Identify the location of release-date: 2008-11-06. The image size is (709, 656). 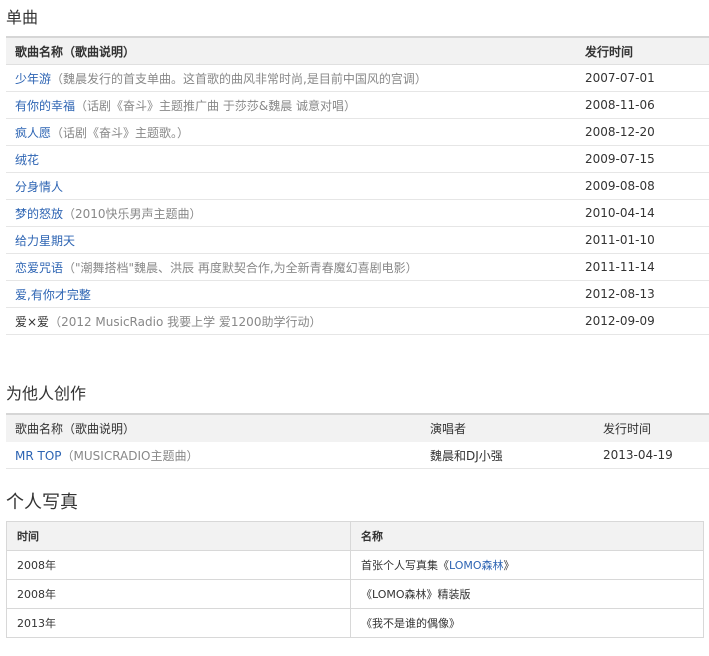
(642, 105).